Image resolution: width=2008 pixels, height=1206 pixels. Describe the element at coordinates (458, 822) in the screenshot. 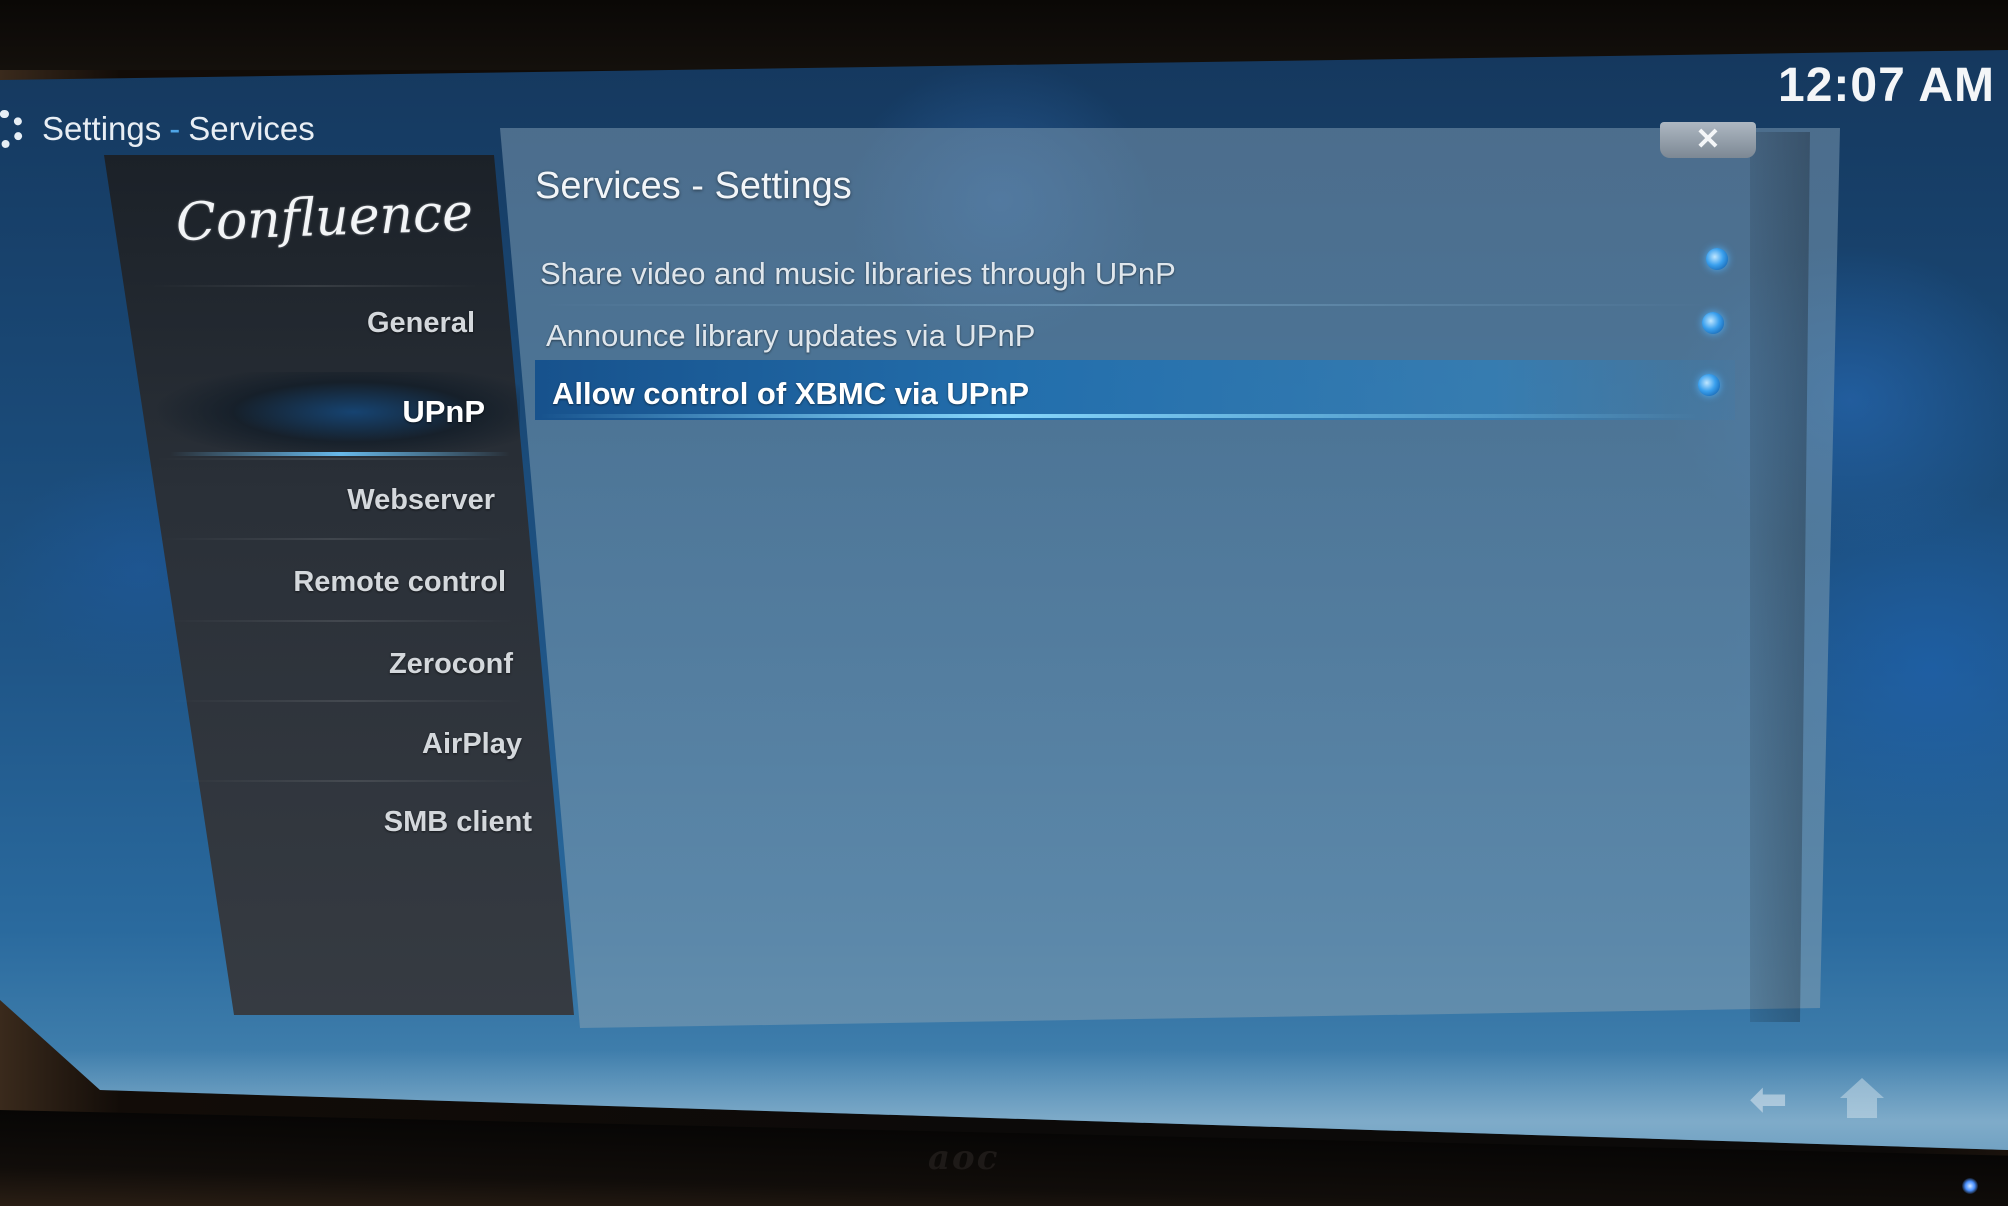

I see `nav-item-smb-client: SMB client` at that location.